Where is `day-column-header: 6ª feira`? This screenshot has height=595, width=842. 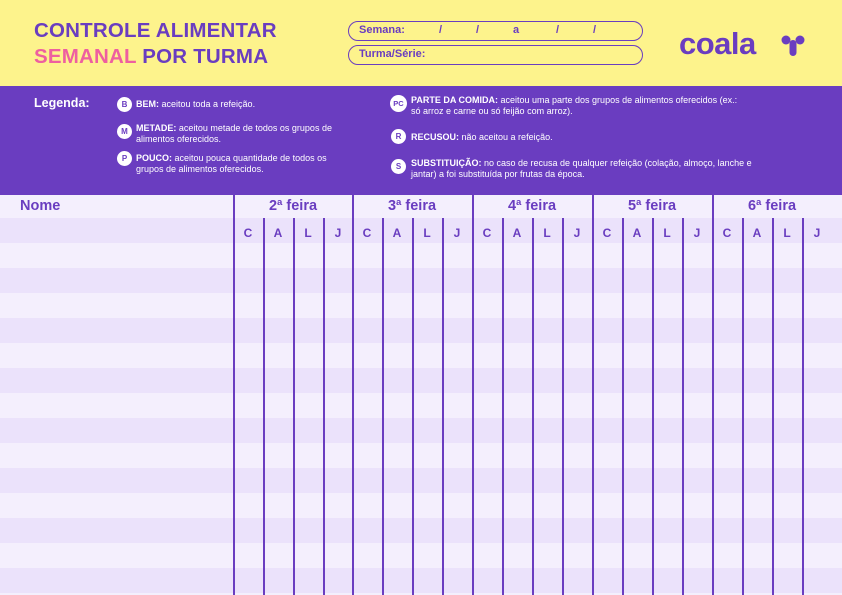 day-column-header: 6ª feira is located at coordinates (772, 206).